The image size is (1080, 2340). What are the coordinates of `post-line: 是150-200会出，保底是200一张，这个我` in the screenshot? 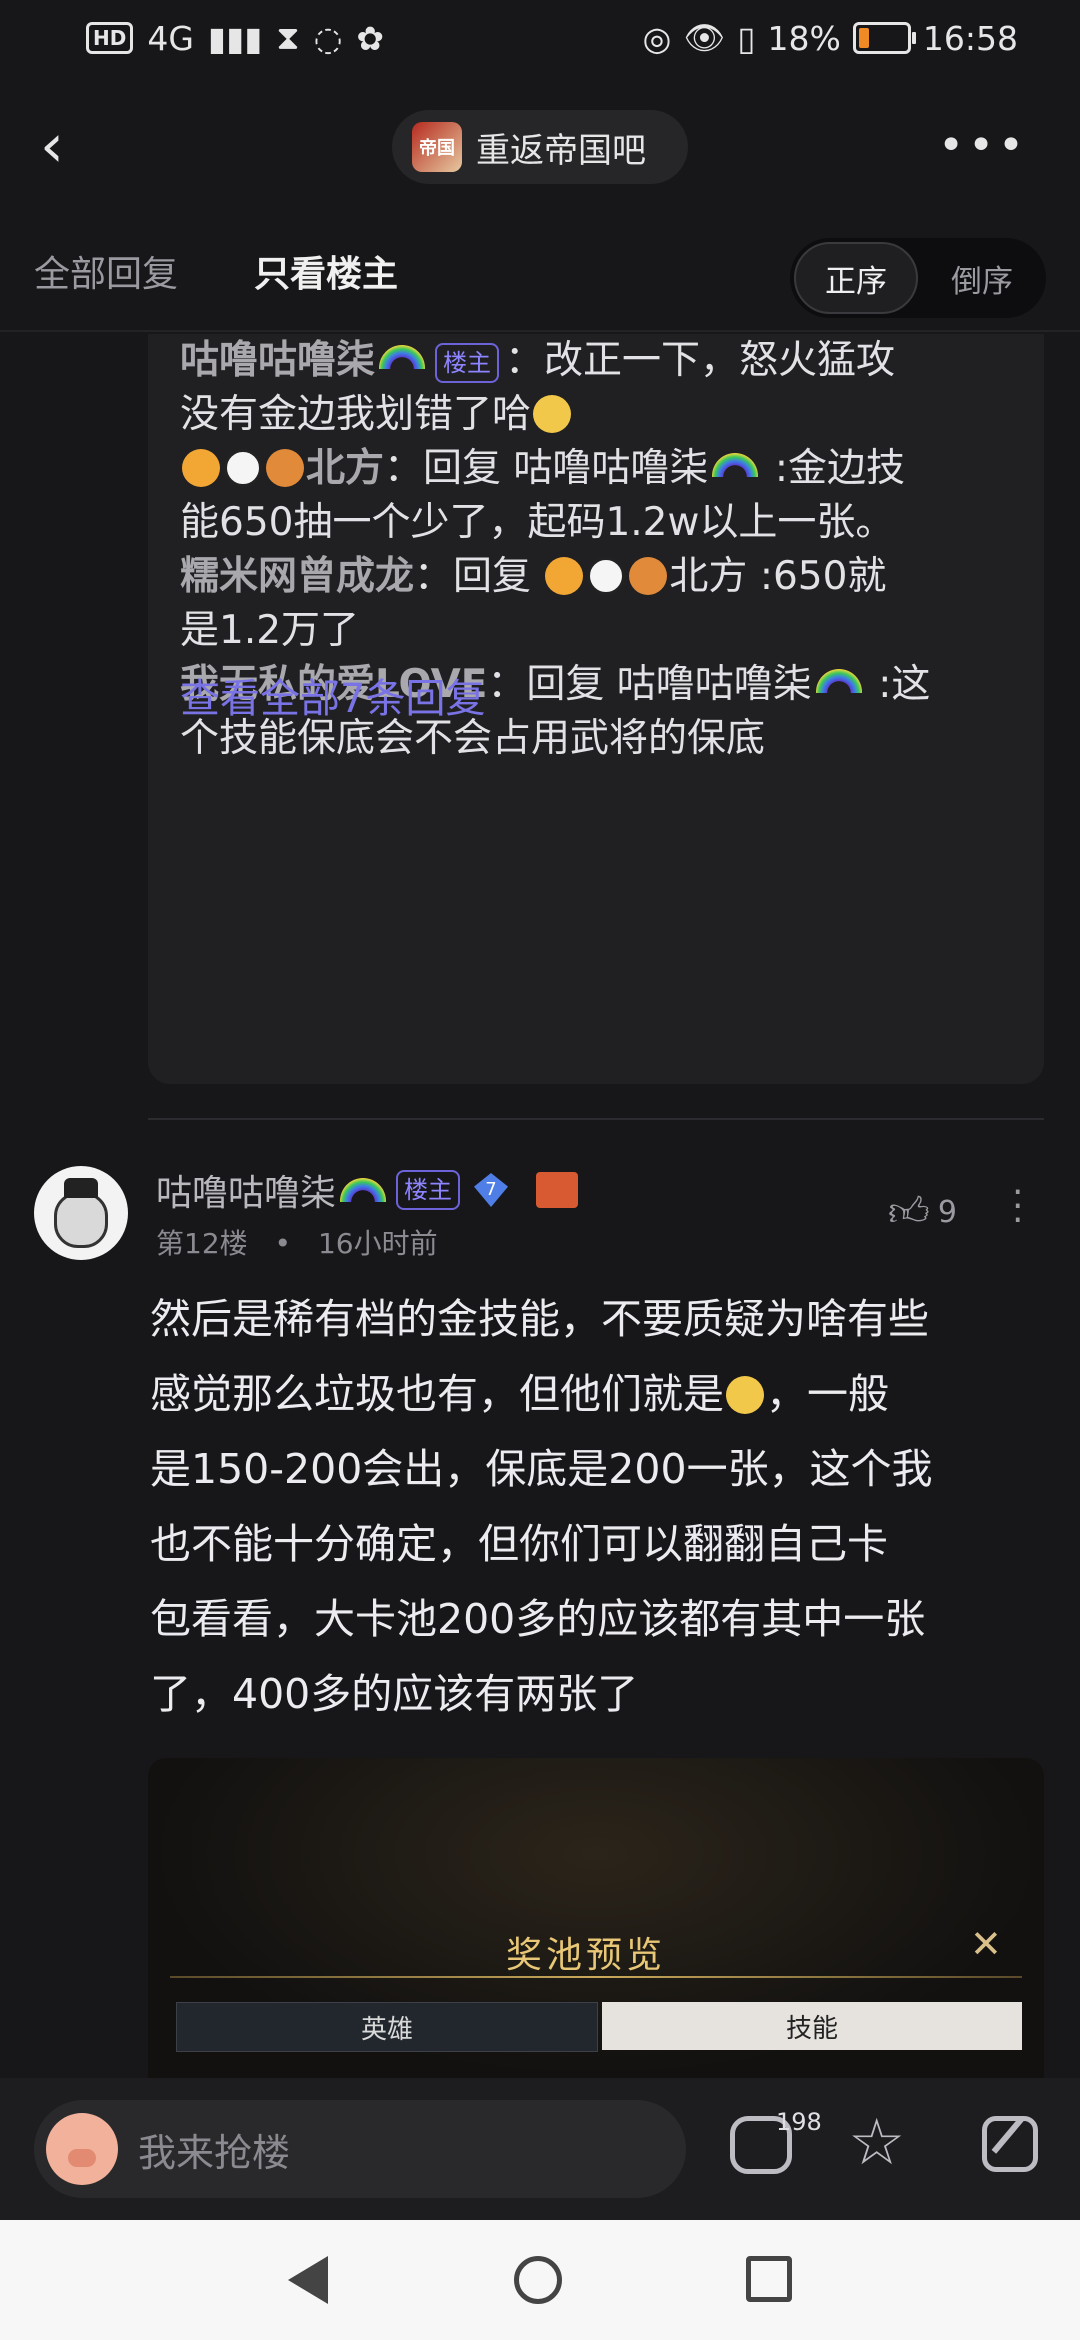 It's located at (541, 1469).